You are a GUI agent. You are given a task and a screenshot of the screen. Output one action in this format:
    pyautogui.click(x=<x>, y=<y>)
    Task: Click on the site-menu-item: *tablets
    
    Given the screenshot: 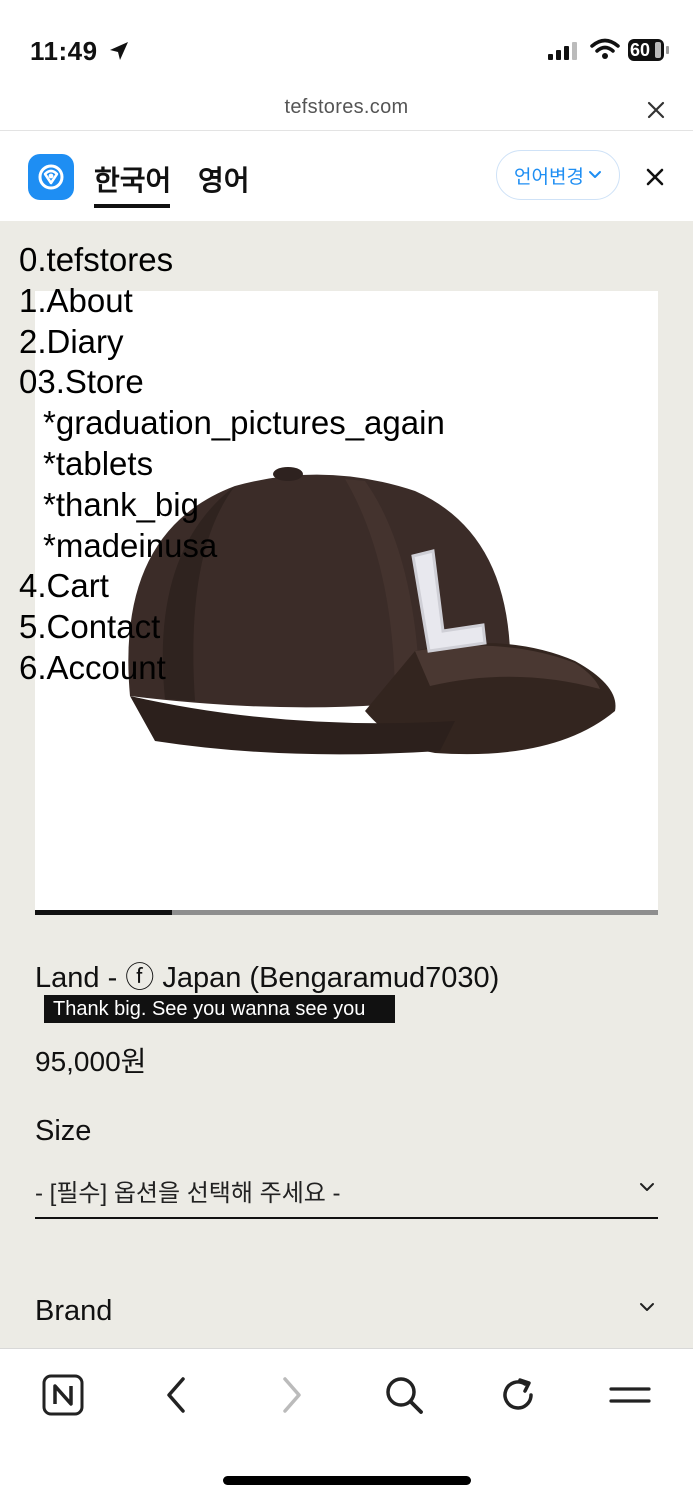 What is the action you would take?
    pyautogui.click(x=232, y=464)
    